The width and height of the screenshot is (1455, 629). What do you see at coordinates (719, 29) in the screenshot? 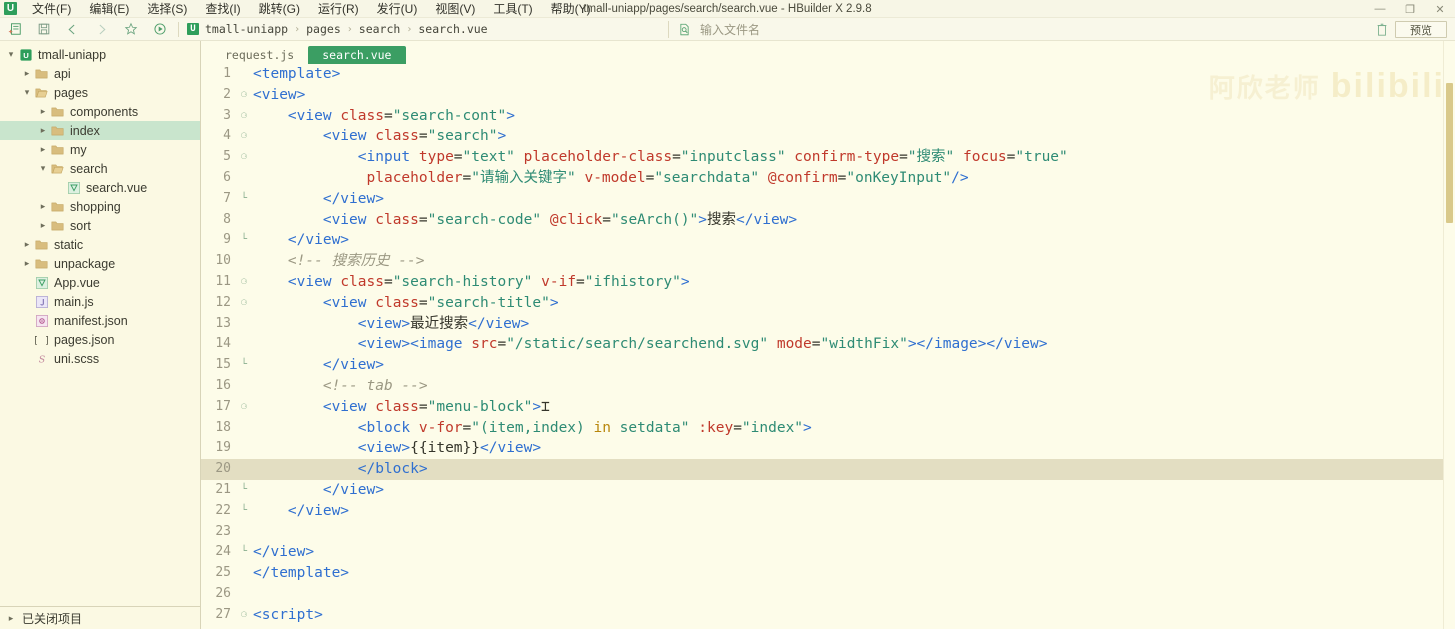
I see `filename-search-box: 输入文件名` at bounding box center [719, 29].